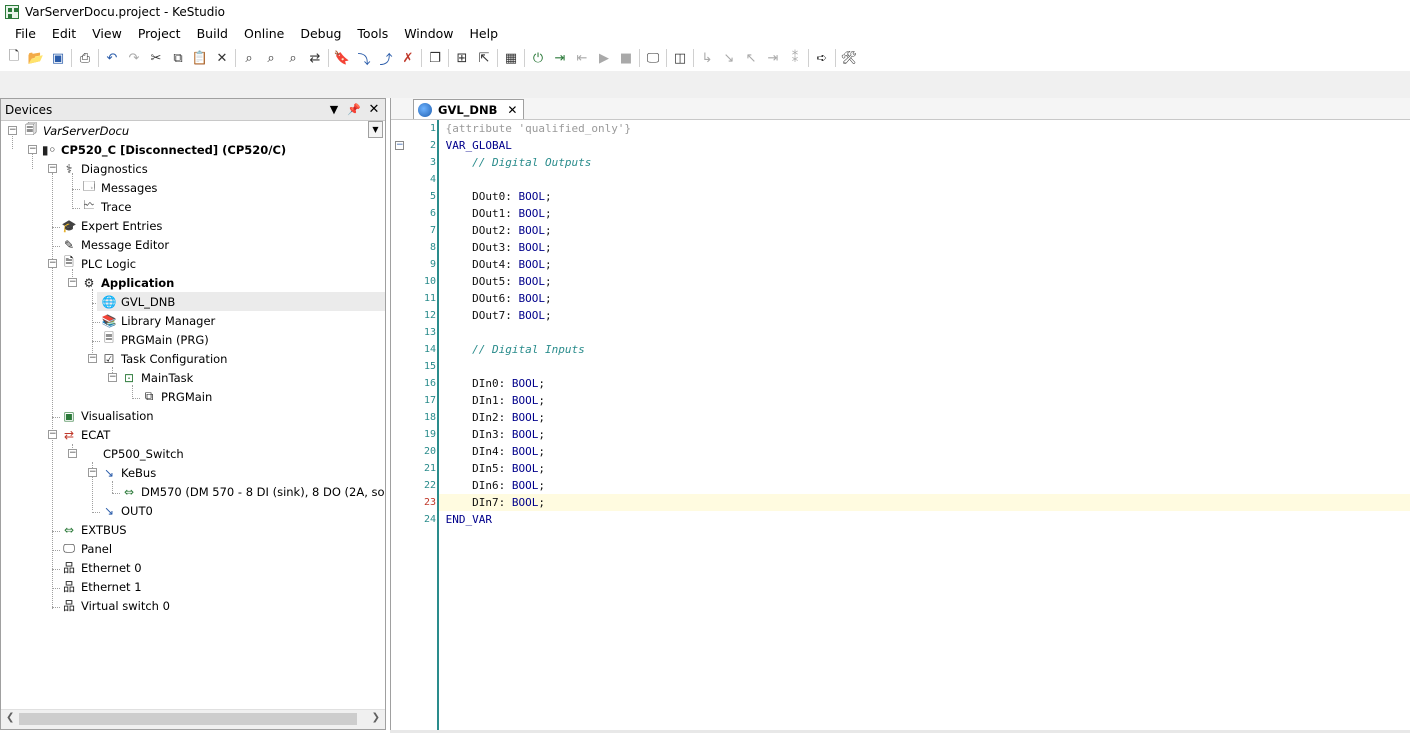 Image resolution: width=1410 pixels, height=733 pixels. Describe the element at coordinates (112, 58) in the screenshot. I see `undo-icon: ↶` at that location.